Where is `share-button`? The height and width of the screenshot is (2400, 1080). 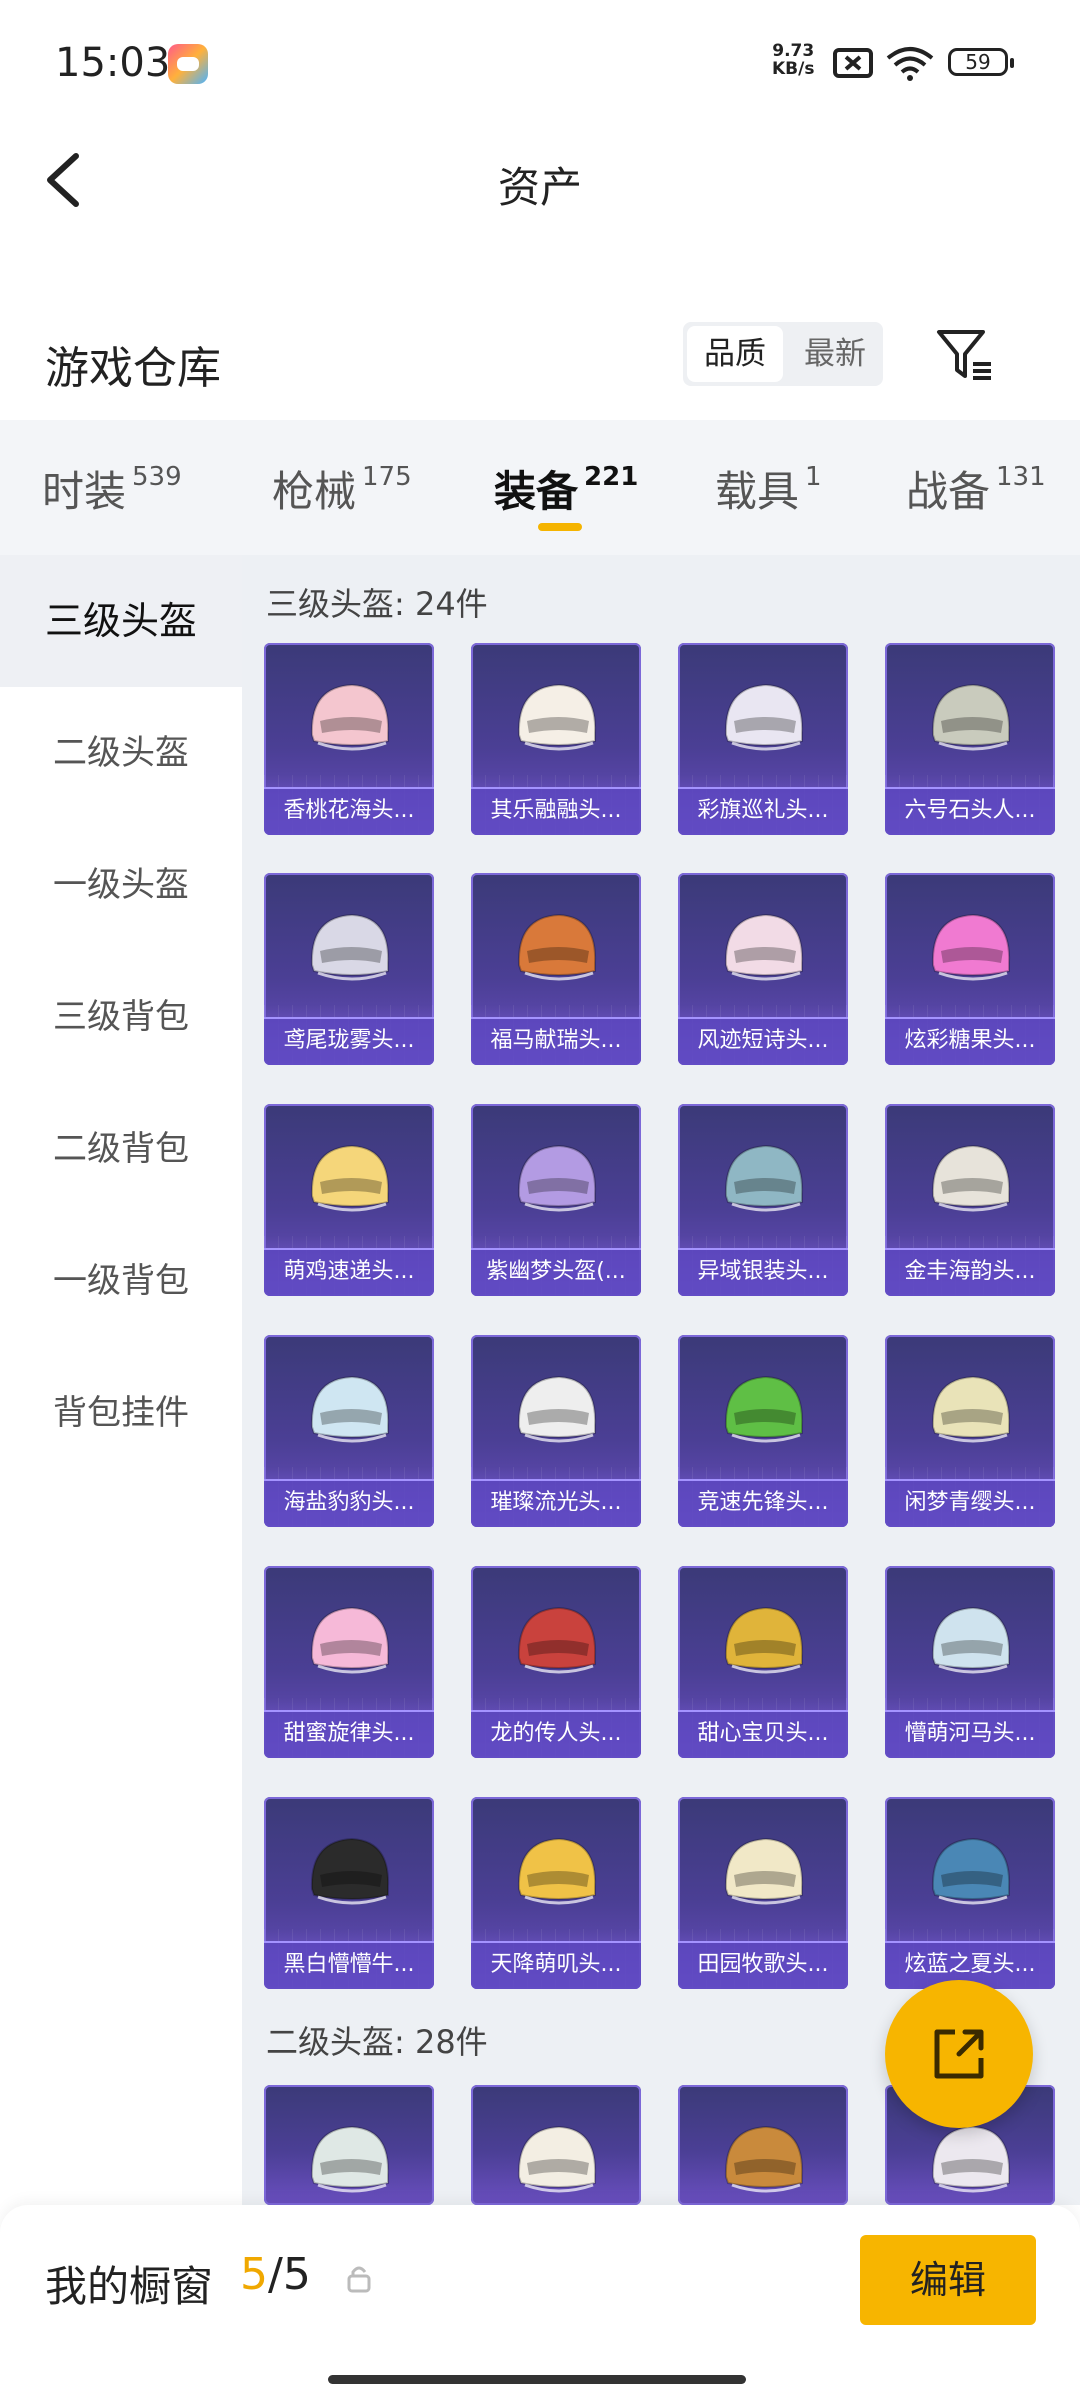 share-button is located at coordinates (959, 2054).